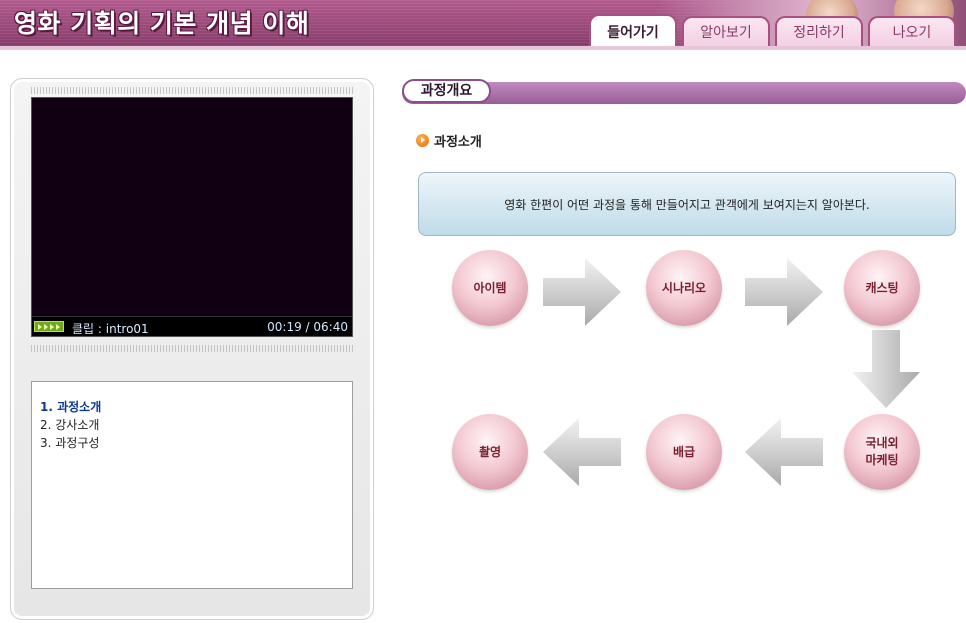 Image resolution: width=966 pixels, height=623 pixels. Describe the element at coordinates (882, 452) in the screenshot. I see `step-marketing: 국내외 마케팅` at that location.